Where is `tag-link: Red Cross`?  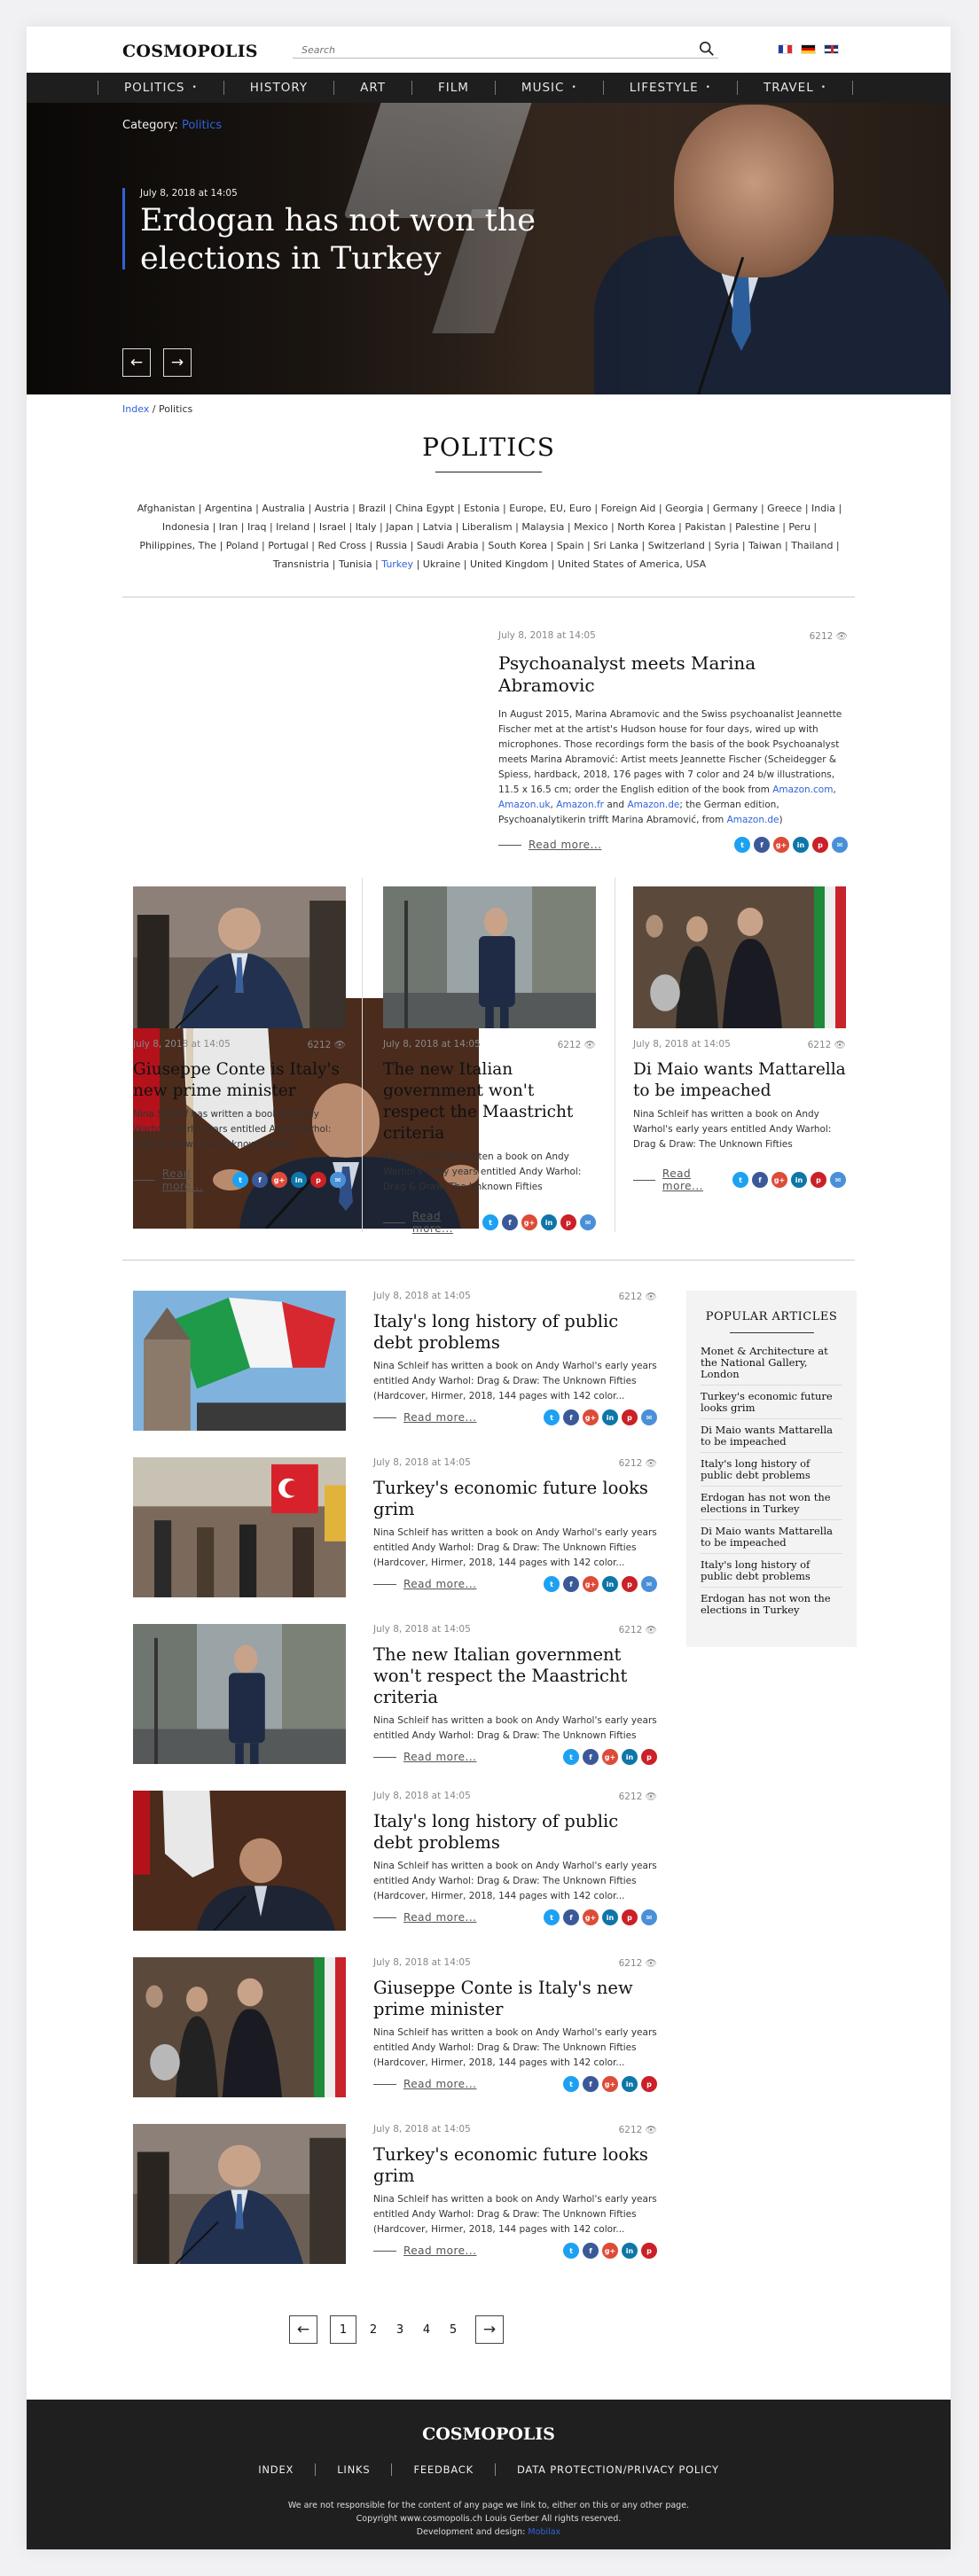 tag-link: Red Cross is located at coordinates (341, 545).